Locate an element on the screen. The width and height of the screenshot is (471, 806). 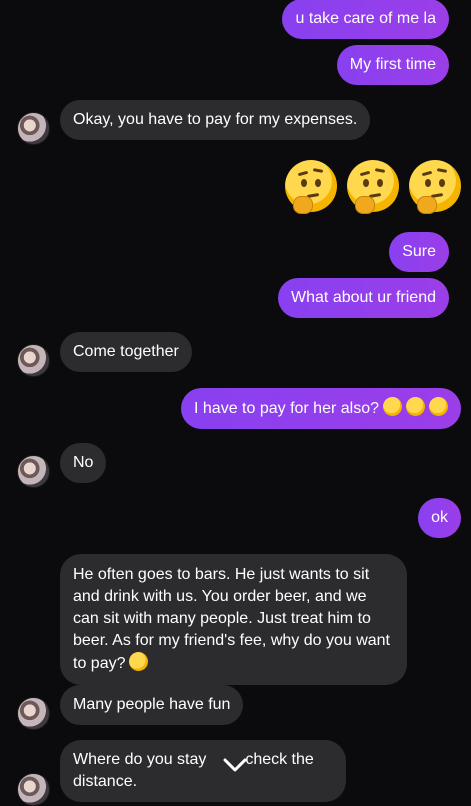
chevron-down-icon is located at coordinates (235, 765).